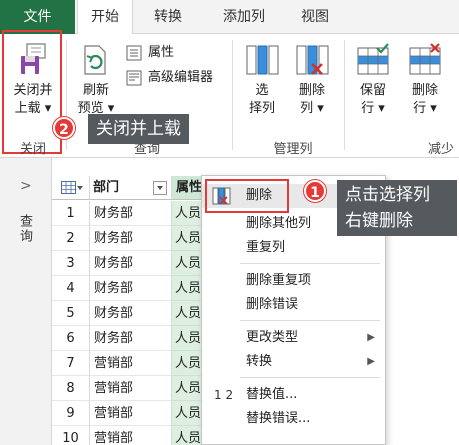 Image resolution: width=459 pixels, height=445 pixels. Describe the element at coordinates (425, 108) in the screenshot. I see `remove-rows-label-2: 行 ▾` at that location.